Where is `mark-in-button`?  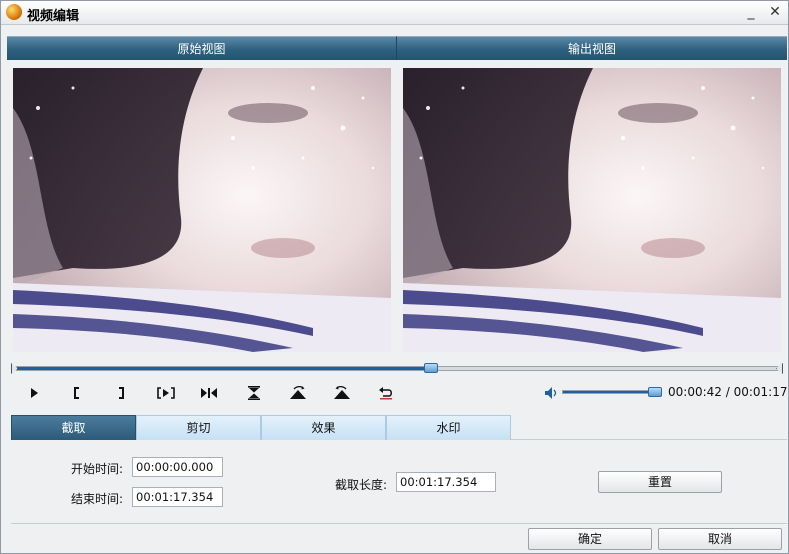
mark-in-button is located at coordinates (77, 393).